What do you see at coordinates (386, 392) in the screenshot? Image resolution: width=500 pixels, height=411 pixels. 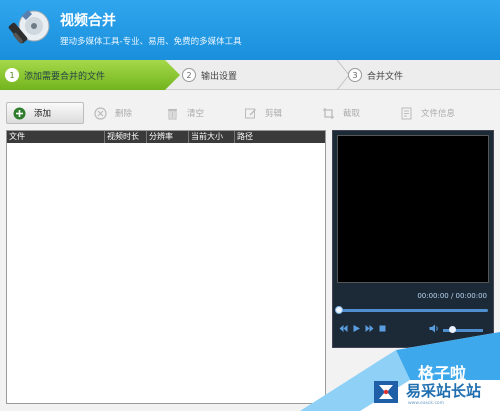 I see `watermark-logo-icon` at bounding box center [386, 392].